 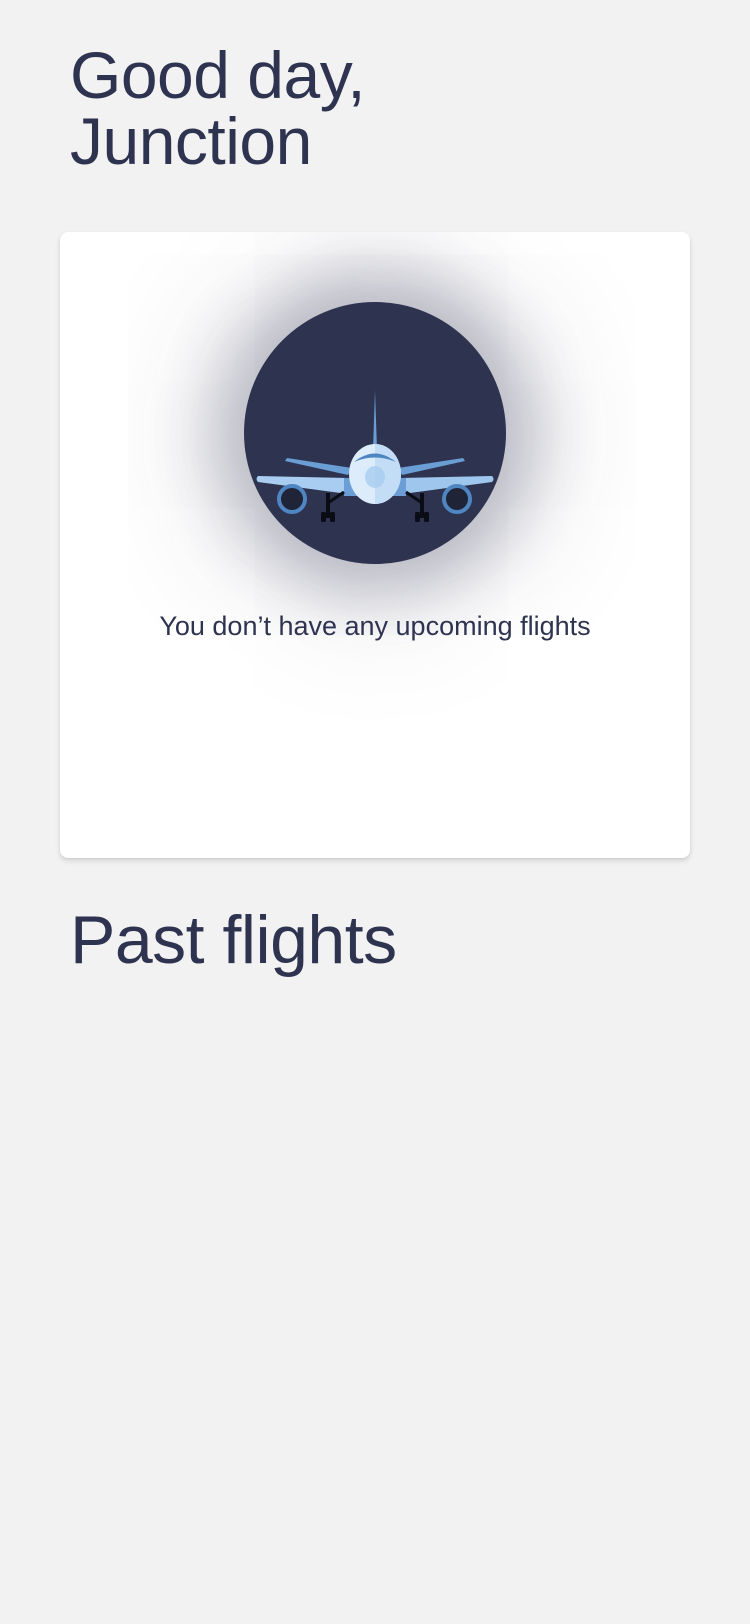 What do you see at coordinates (233, 940) in the screenshot?
I see `past-flights-heading: Past flights` at bounding box center [233, 940].